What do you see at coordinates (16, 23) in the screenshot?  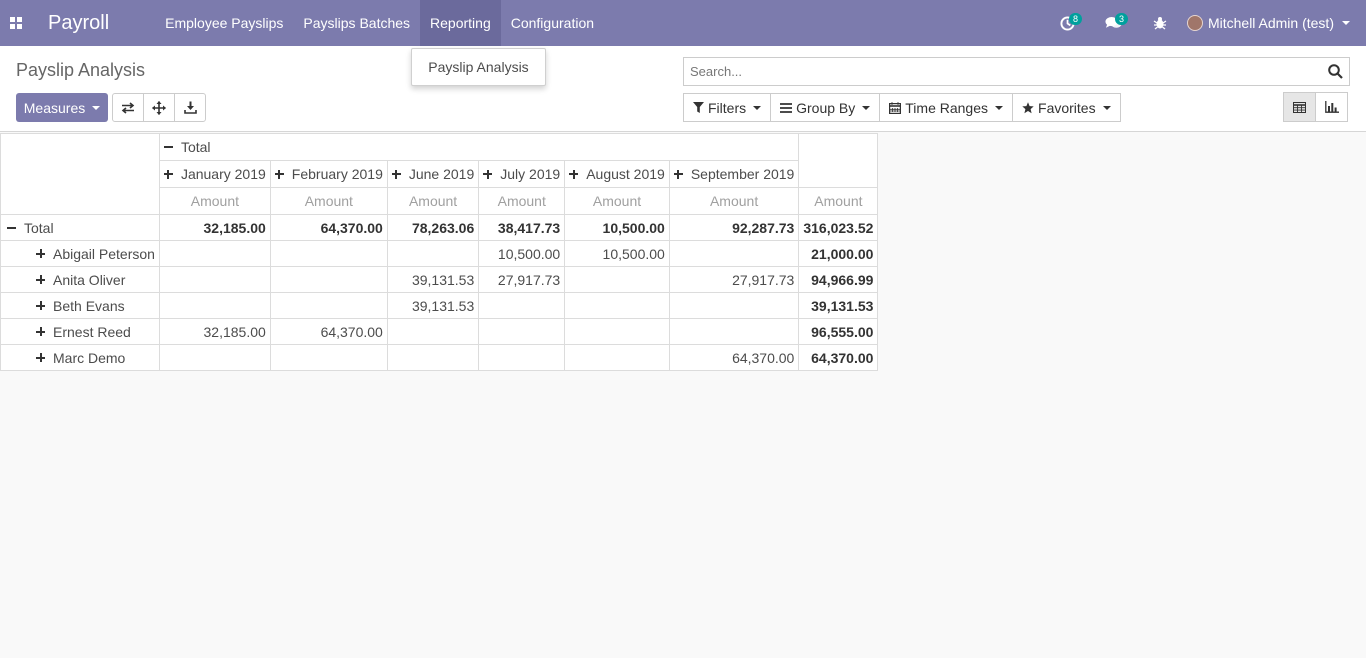 I see `apps-menu-icon` at bounding box center [16, 23].